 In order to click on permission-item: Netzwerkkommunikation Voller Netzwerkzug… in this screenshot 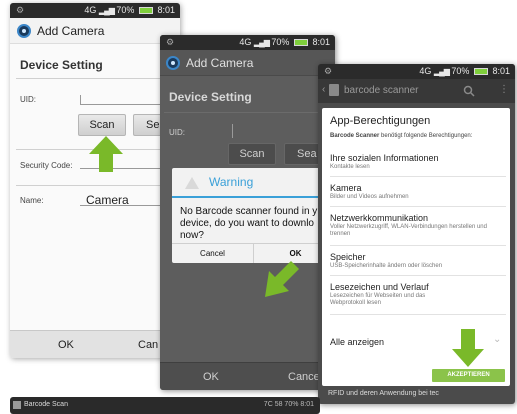, I will do `click(416, 225)`.